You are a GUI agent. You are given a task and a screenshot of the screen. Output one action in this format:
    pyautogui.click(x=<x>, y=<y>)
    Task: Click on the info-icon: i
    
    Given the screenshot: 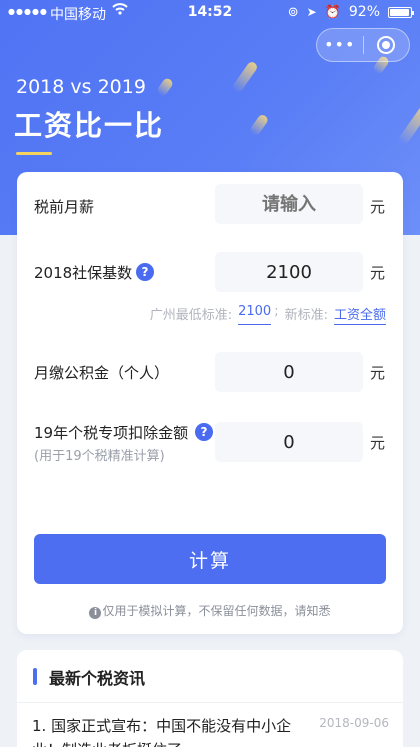 What is the action you would take?
    pyautogui.click(x=95, y=613)
    